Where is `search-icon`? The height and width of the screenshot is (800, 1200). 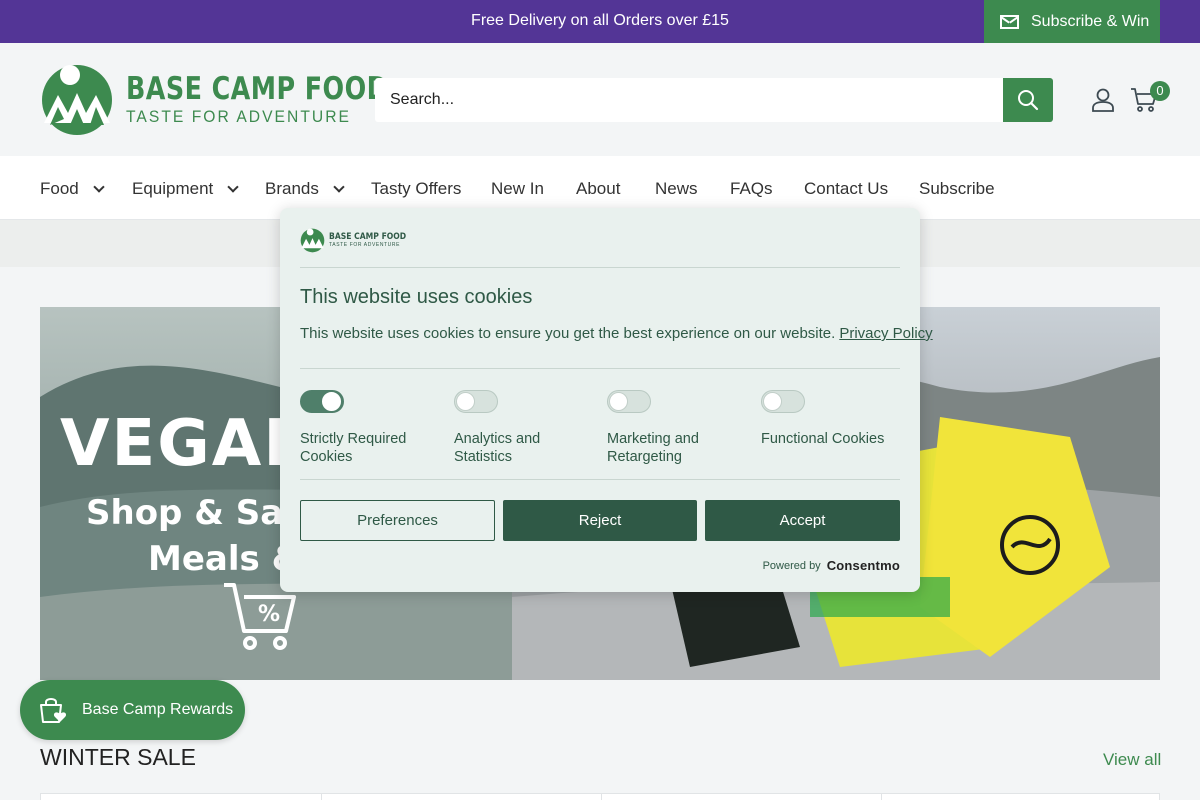
search-icon is located at coordinates (1028, 100).